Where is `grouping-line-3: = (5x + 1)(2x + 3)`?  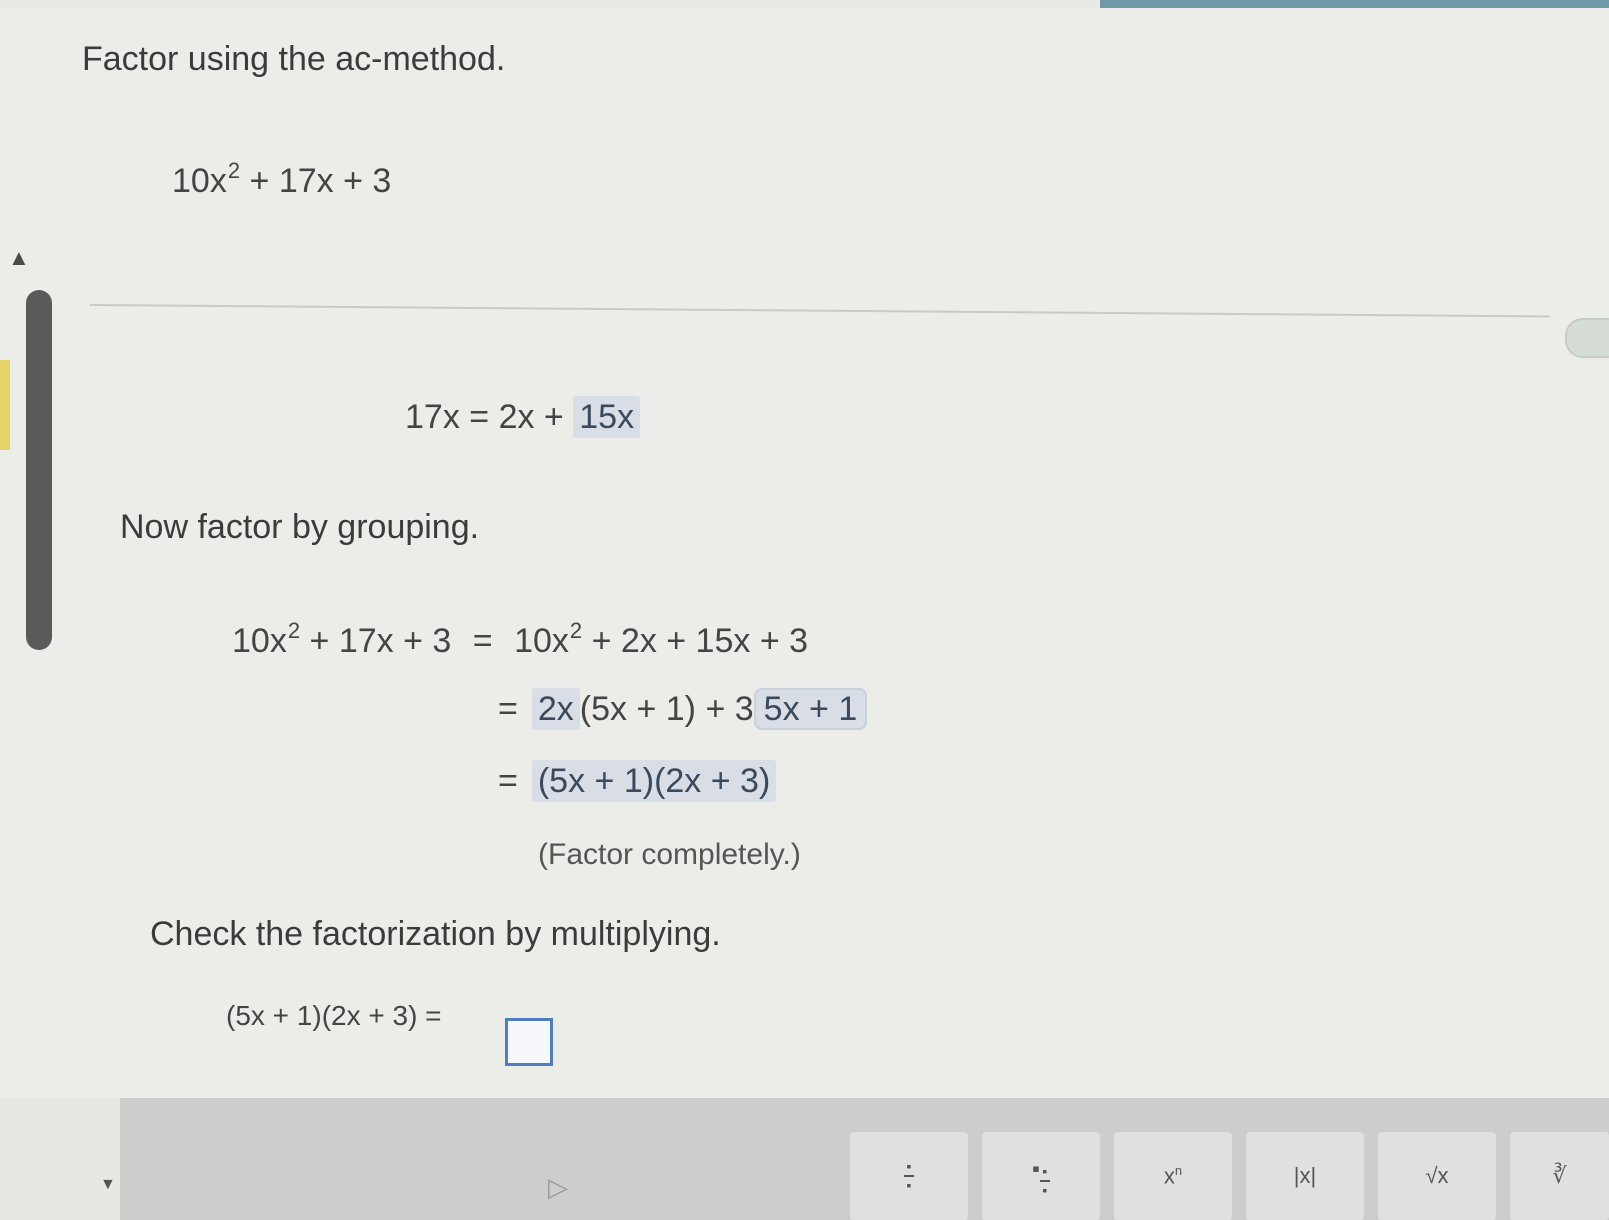 grouping-line-3: = (5x + 1)(2x + 3) is located at coordinates (637, 781).